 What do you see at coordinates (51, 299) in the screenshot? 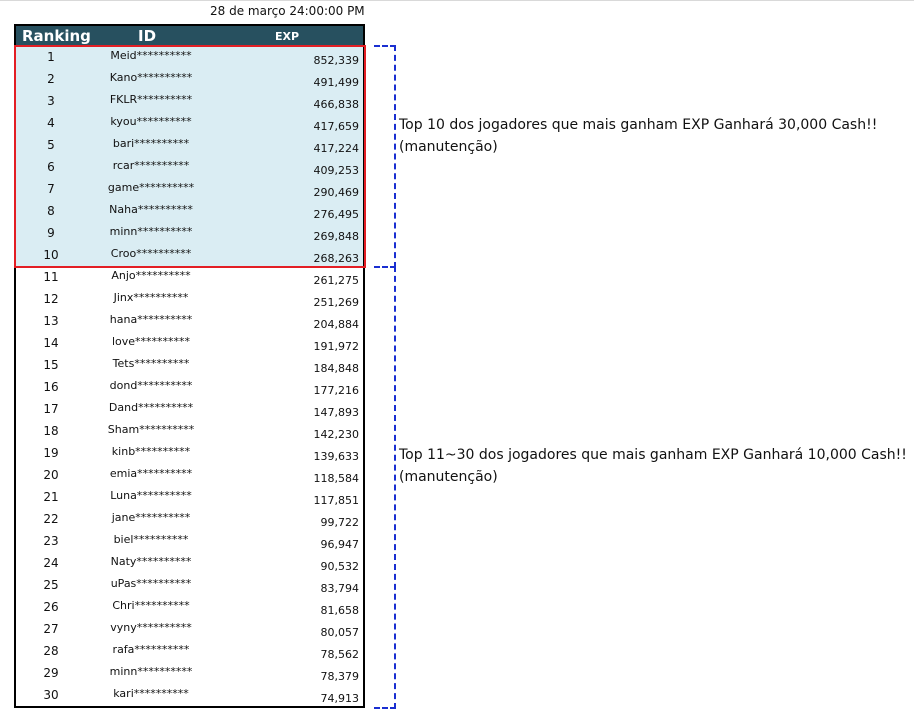
I see `rank-cell: 12` at bounding box center [51, 299].